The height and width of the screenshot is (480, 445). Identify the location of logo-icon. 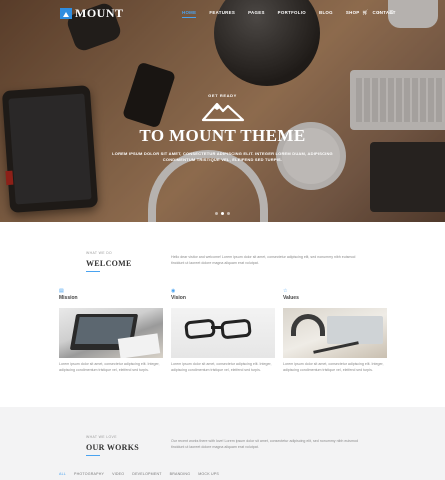
(66, 13).